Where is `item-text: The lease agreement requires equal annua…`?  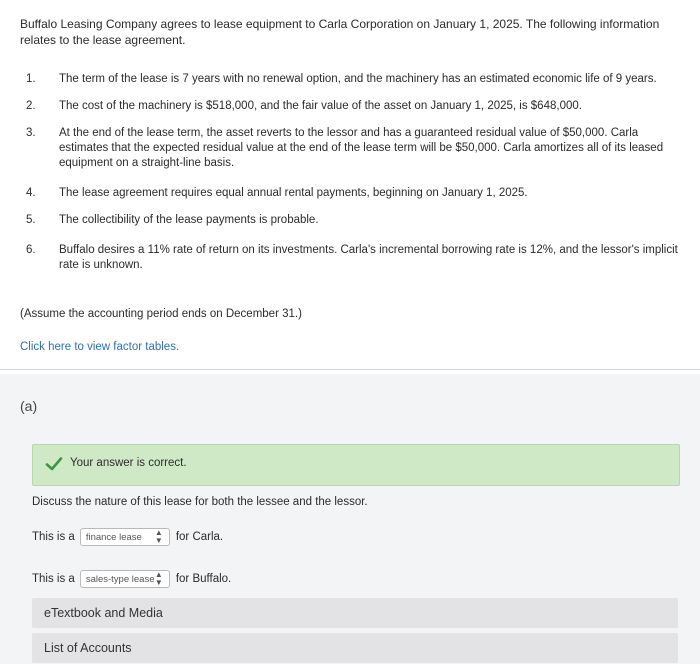
item-text: The lease agreement requires equal annua… is located at coordinates (293, 193).